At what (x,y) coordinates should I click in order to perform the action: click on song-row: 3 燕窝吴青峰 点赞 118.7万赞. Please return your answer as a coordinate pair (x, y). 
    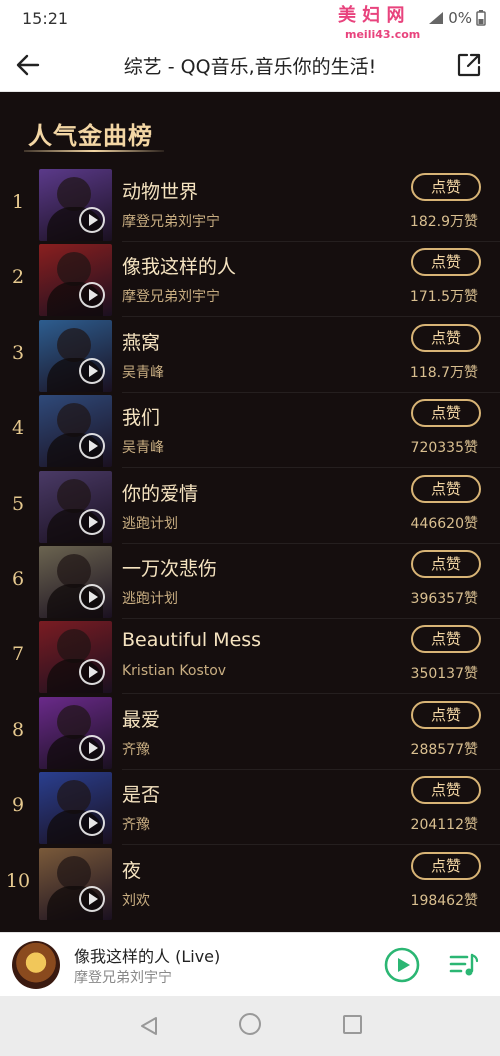
    Looking at the image, I should click on (250, 355).